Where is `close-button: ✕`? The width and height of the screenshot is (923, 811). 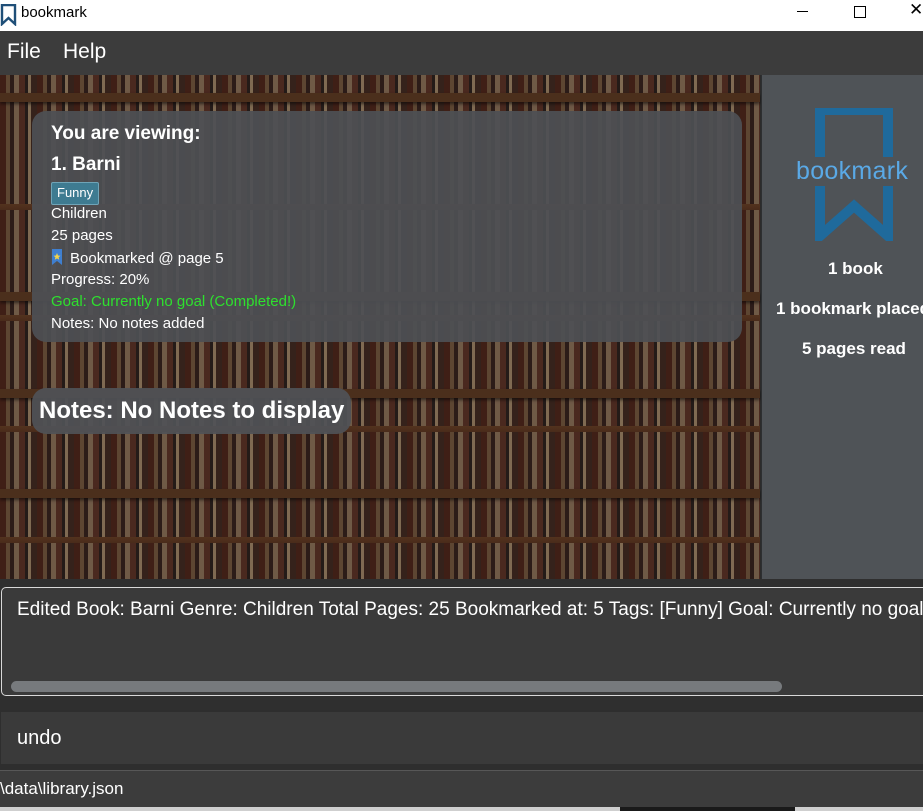 close-button: ✕ is located at coordinates (907, 13).